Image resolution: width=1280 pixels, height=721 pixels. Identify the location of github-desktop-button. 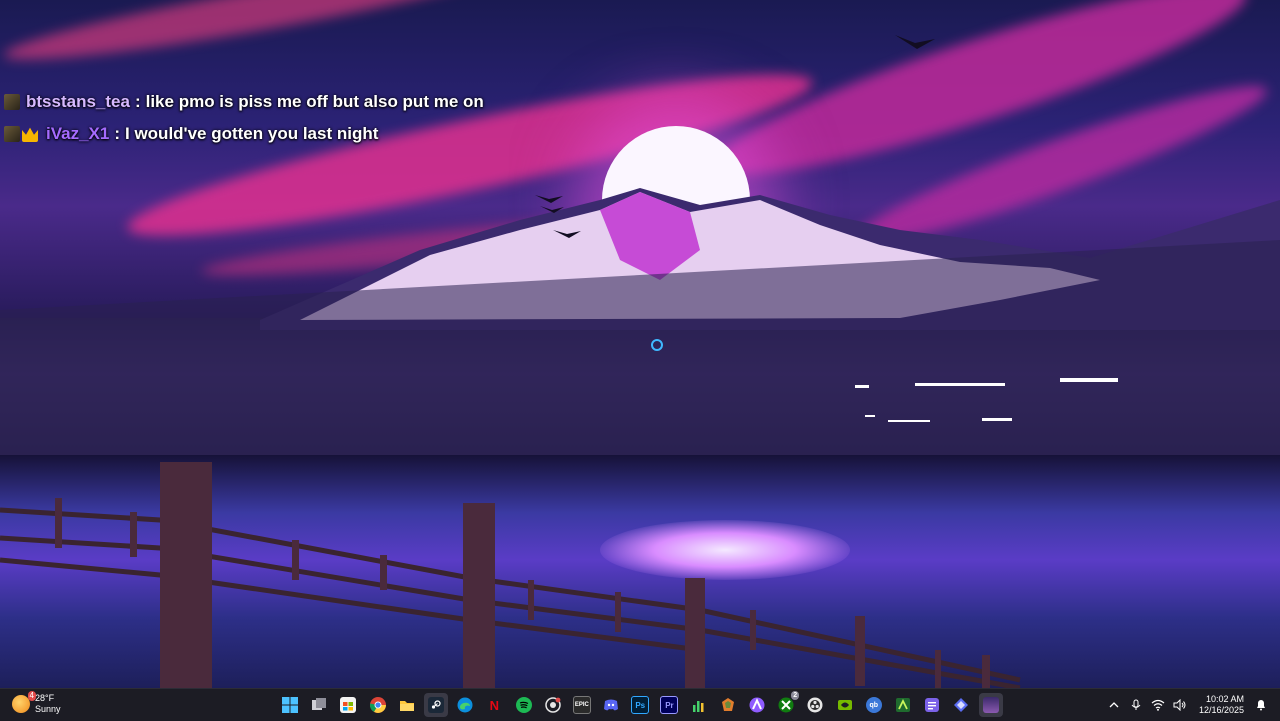
(553, 705).